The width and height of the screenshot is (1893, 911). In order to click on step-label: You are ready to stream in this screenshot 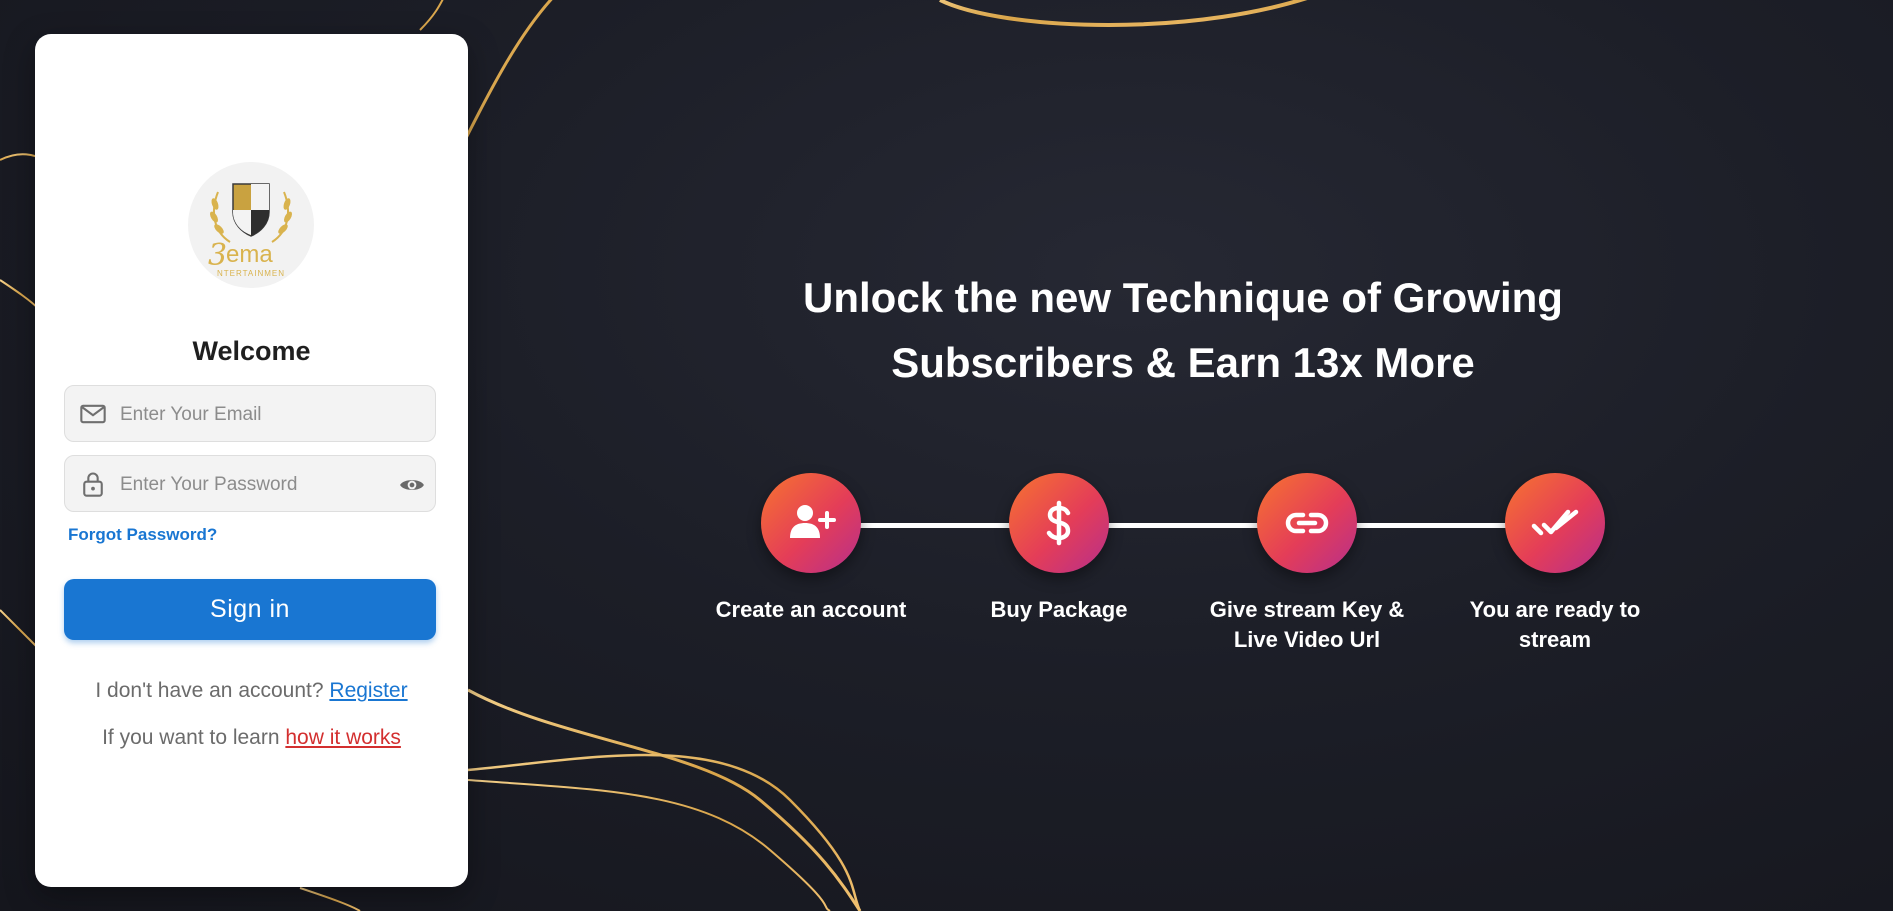, I will do `click(1555, 624)`.